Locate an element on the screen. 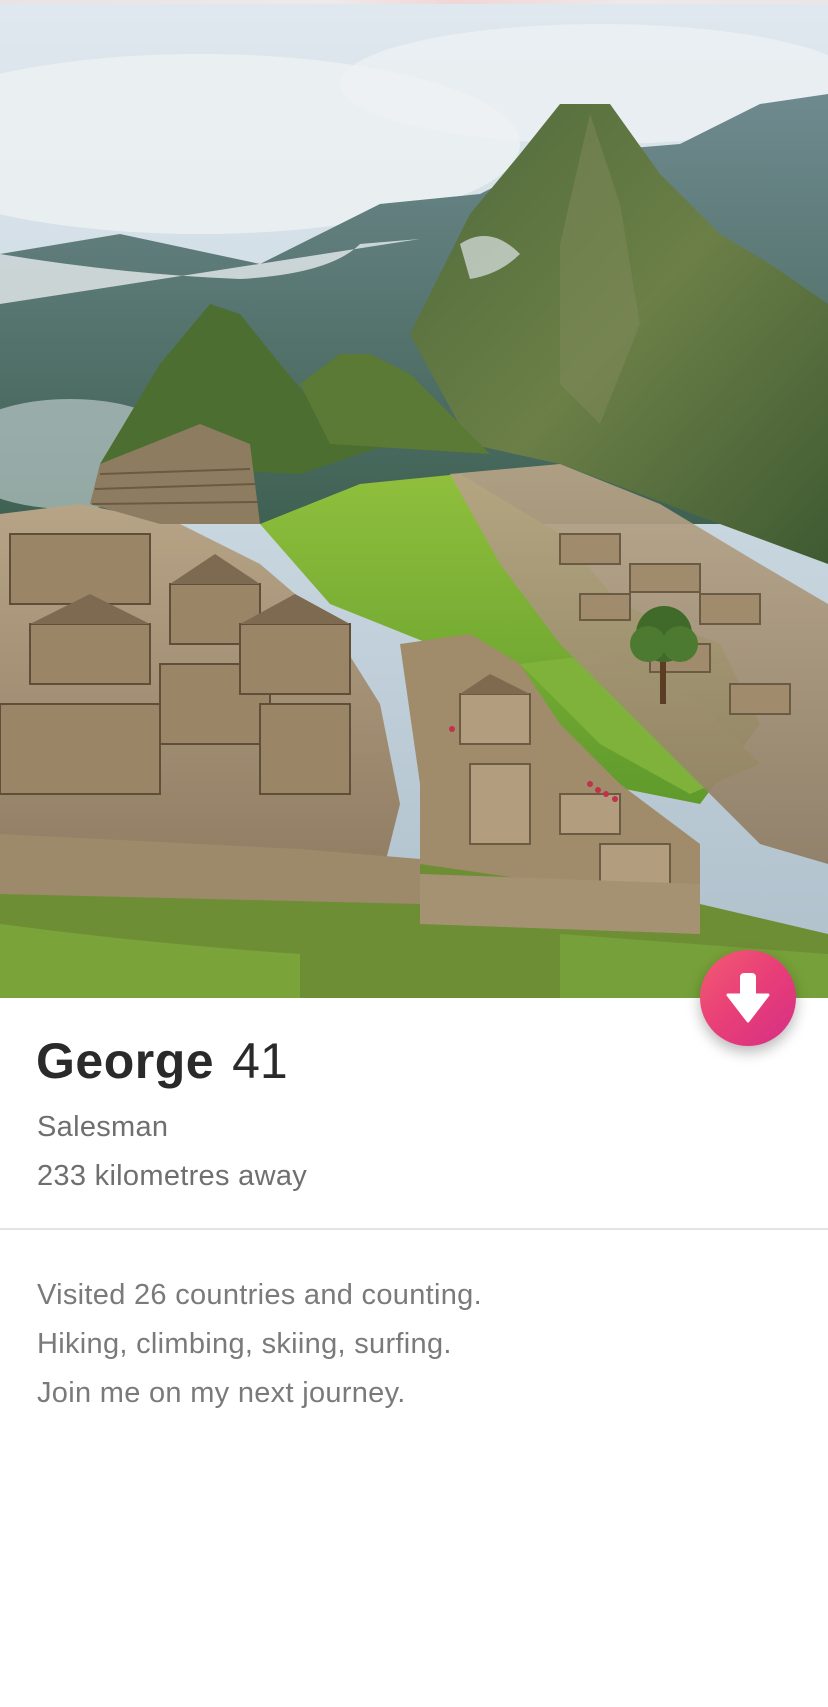  profile-header: George 41 is located at coordinates (162, 1061).